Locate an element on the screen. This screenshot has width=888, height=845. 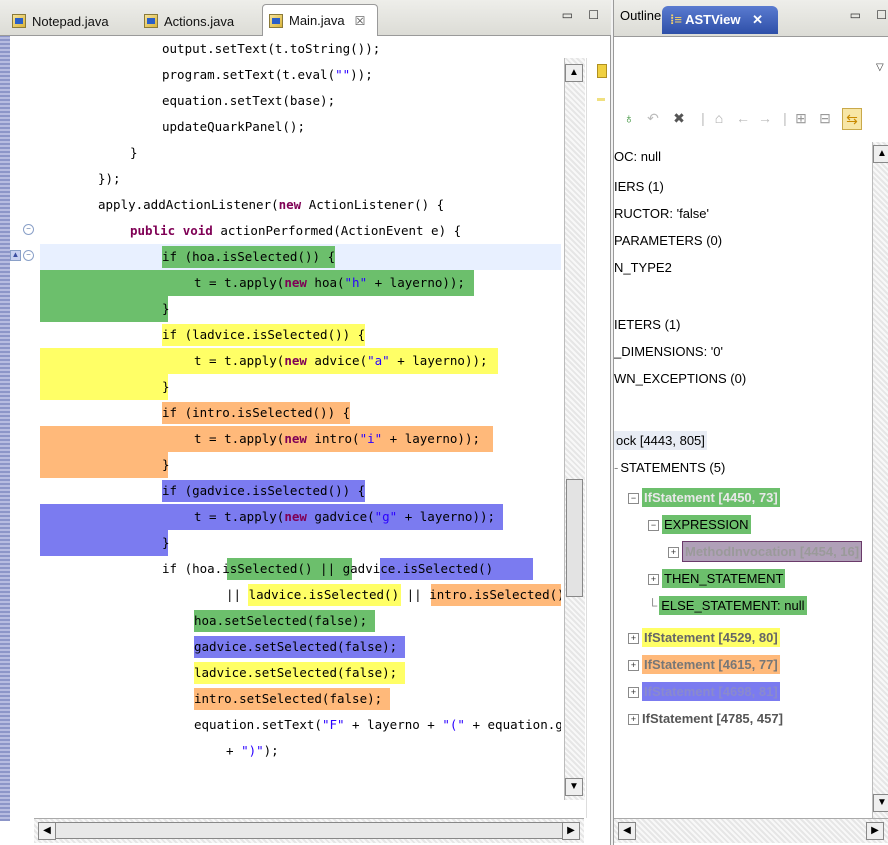
tree-node-label: IfStatement [4529, 80] is located at coordinates (711, 637).